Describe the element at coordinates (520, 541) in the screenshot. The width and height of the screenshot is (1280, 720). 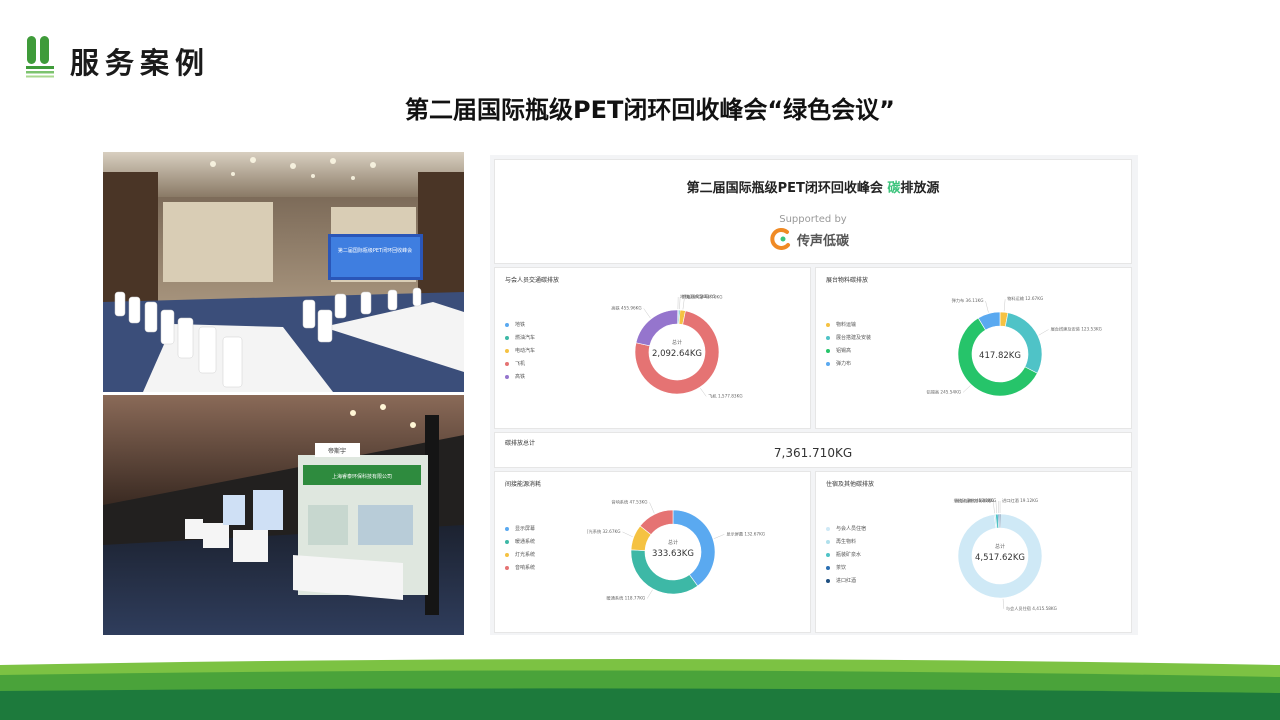
I see `legend-item: 暖通系统` at that location.